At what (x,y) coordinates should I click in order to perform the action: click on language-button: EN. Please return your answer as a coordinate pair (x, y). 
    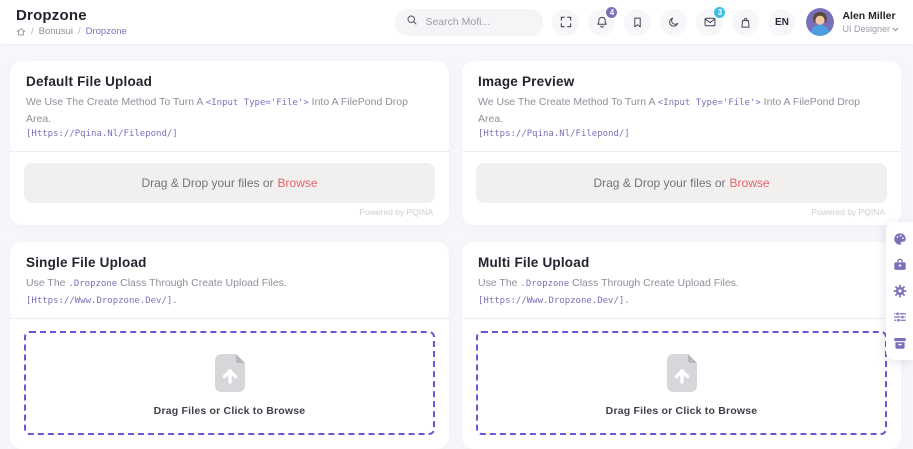
    Looking at the image, I should click on (782, 22).